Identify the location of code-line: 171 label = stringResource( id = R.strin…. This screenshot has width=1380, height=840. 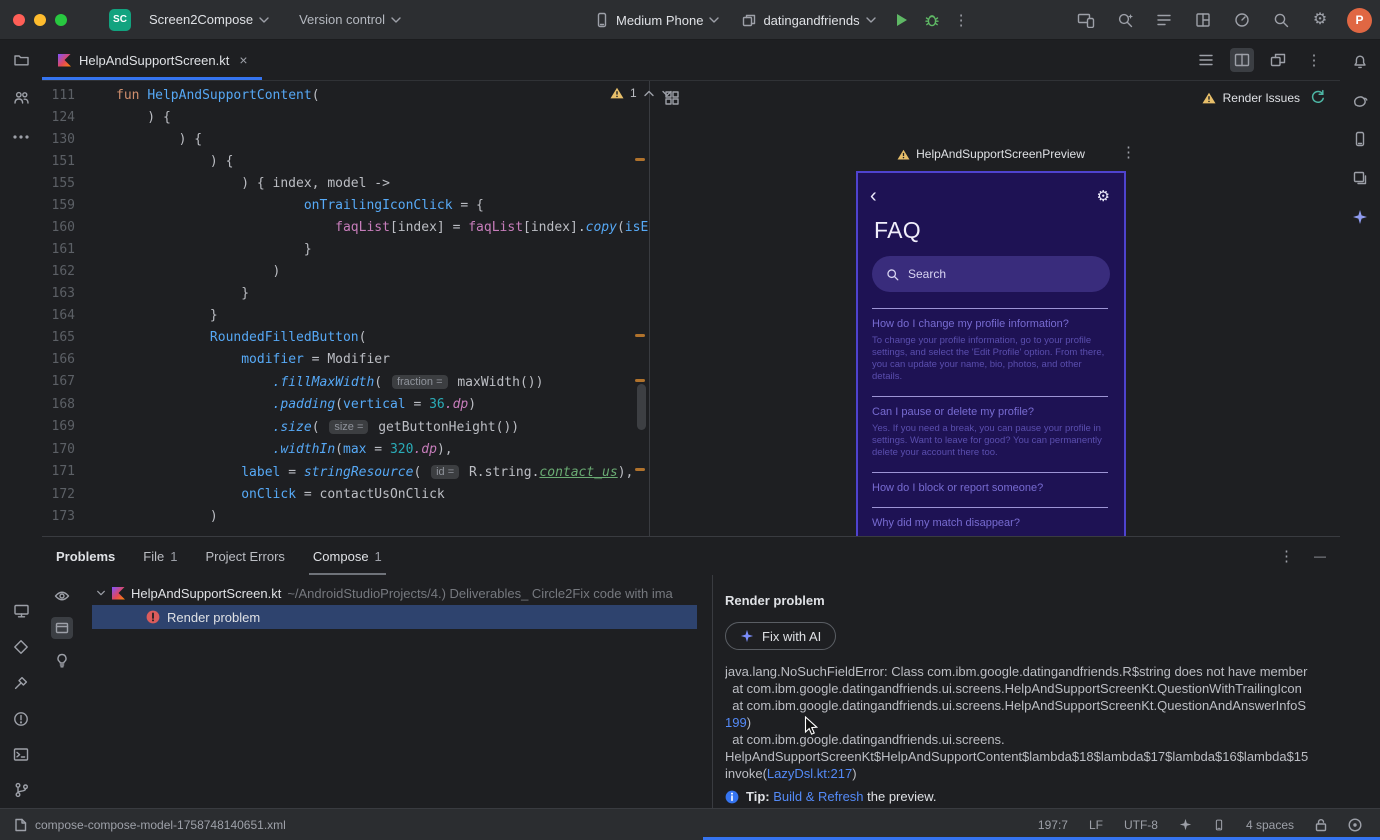
(345, 472).